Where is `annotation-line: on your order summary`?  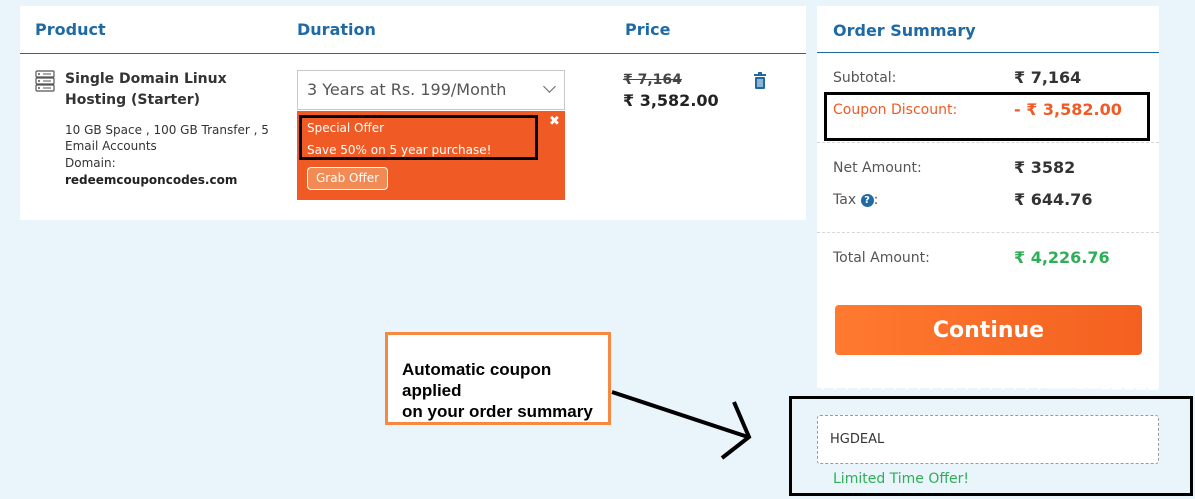
annotation-line: on your order summary is located at coordinates (497, 411).